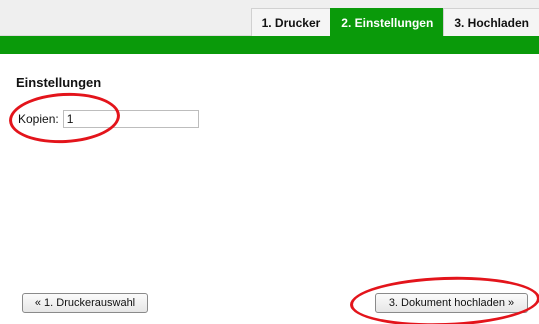 The height and width of the screenshot is (324, 539). I want to click on copies-label: Kopien:, so click(38, 119).